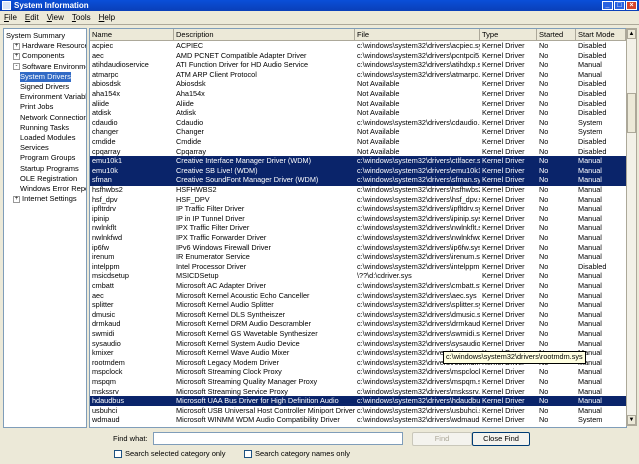  I want to click on cell-description: IPX Traffic Filter Driver, so click(213, 228).